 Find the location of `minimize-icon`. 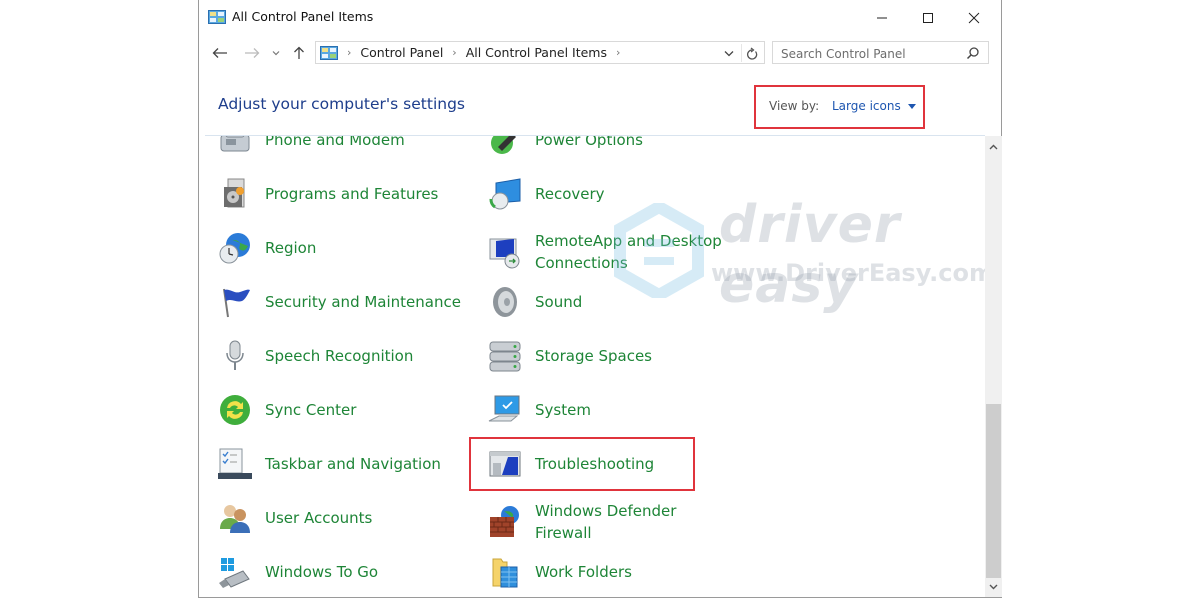

minimize-icon is located at coordinates (882, 18).